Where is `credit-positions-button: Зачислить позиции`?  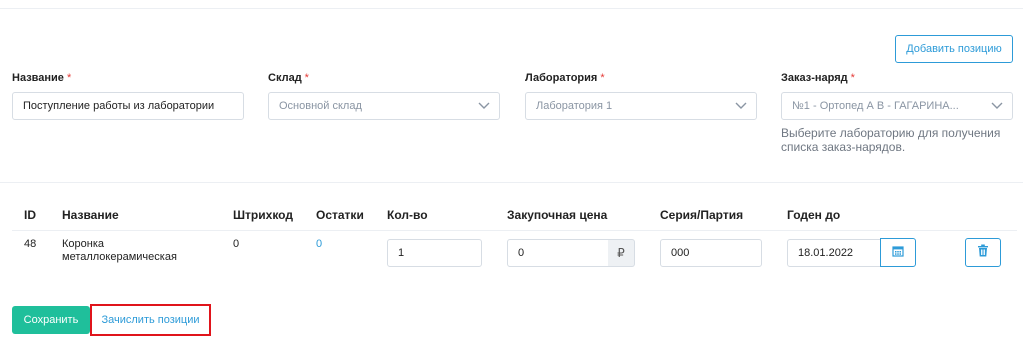 credit-positions-button: Зачислить позиции is located at coordinates (150, 320).